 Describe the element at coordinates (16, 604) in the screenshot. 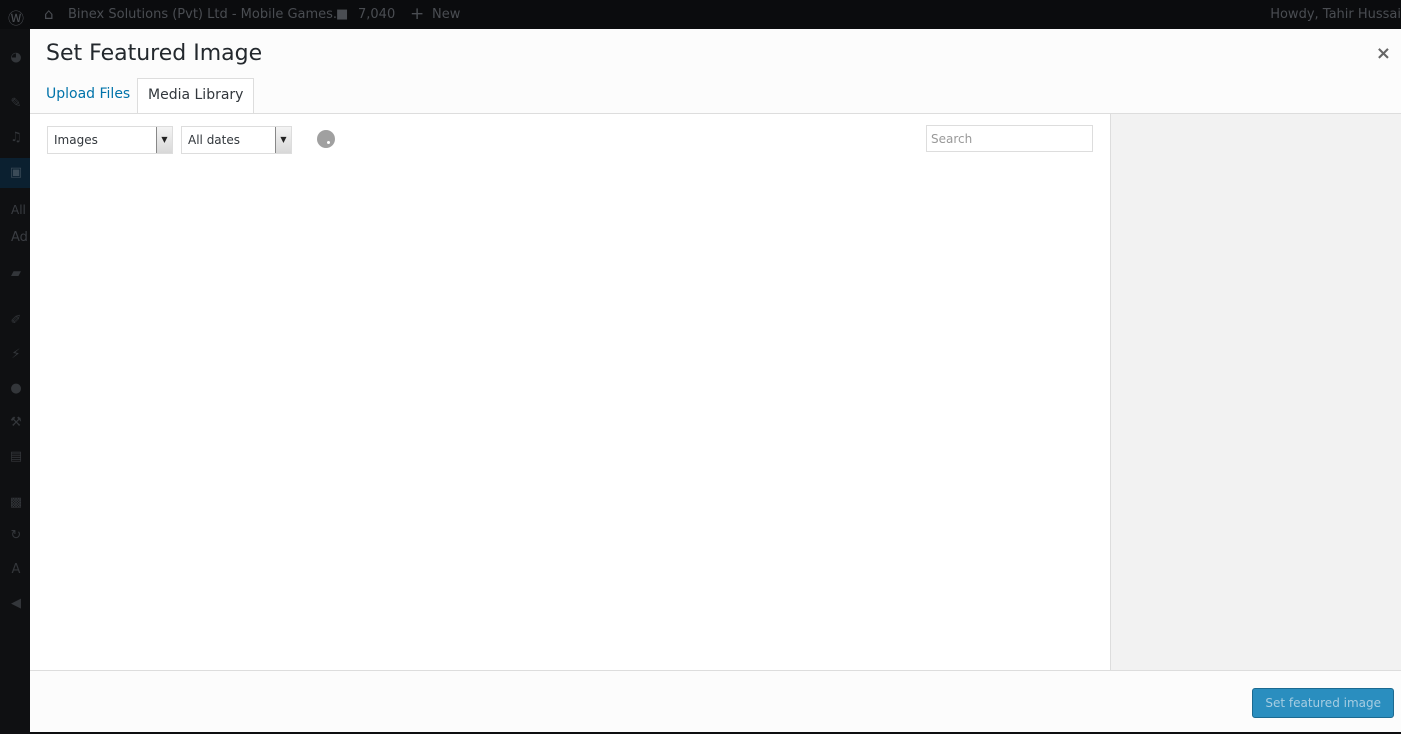

I see `collapse-icon: ◀` at that location.